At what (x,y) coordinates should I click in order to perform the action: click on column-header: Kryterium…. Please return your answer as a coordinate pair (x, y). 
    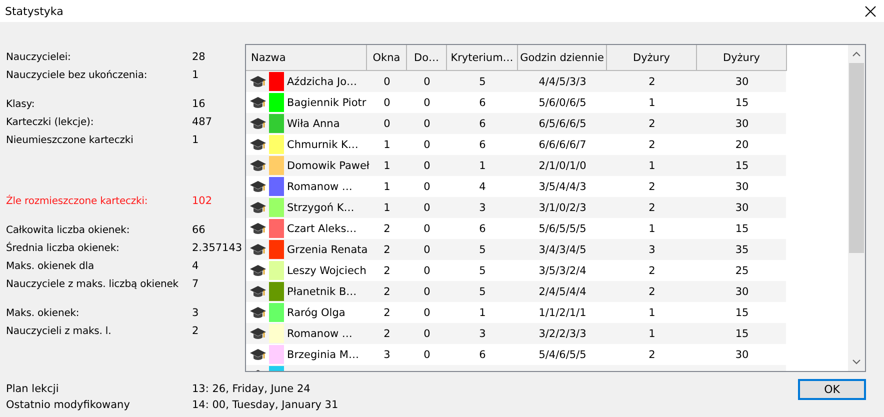
    Looking at the image, I should click on (482, 58).